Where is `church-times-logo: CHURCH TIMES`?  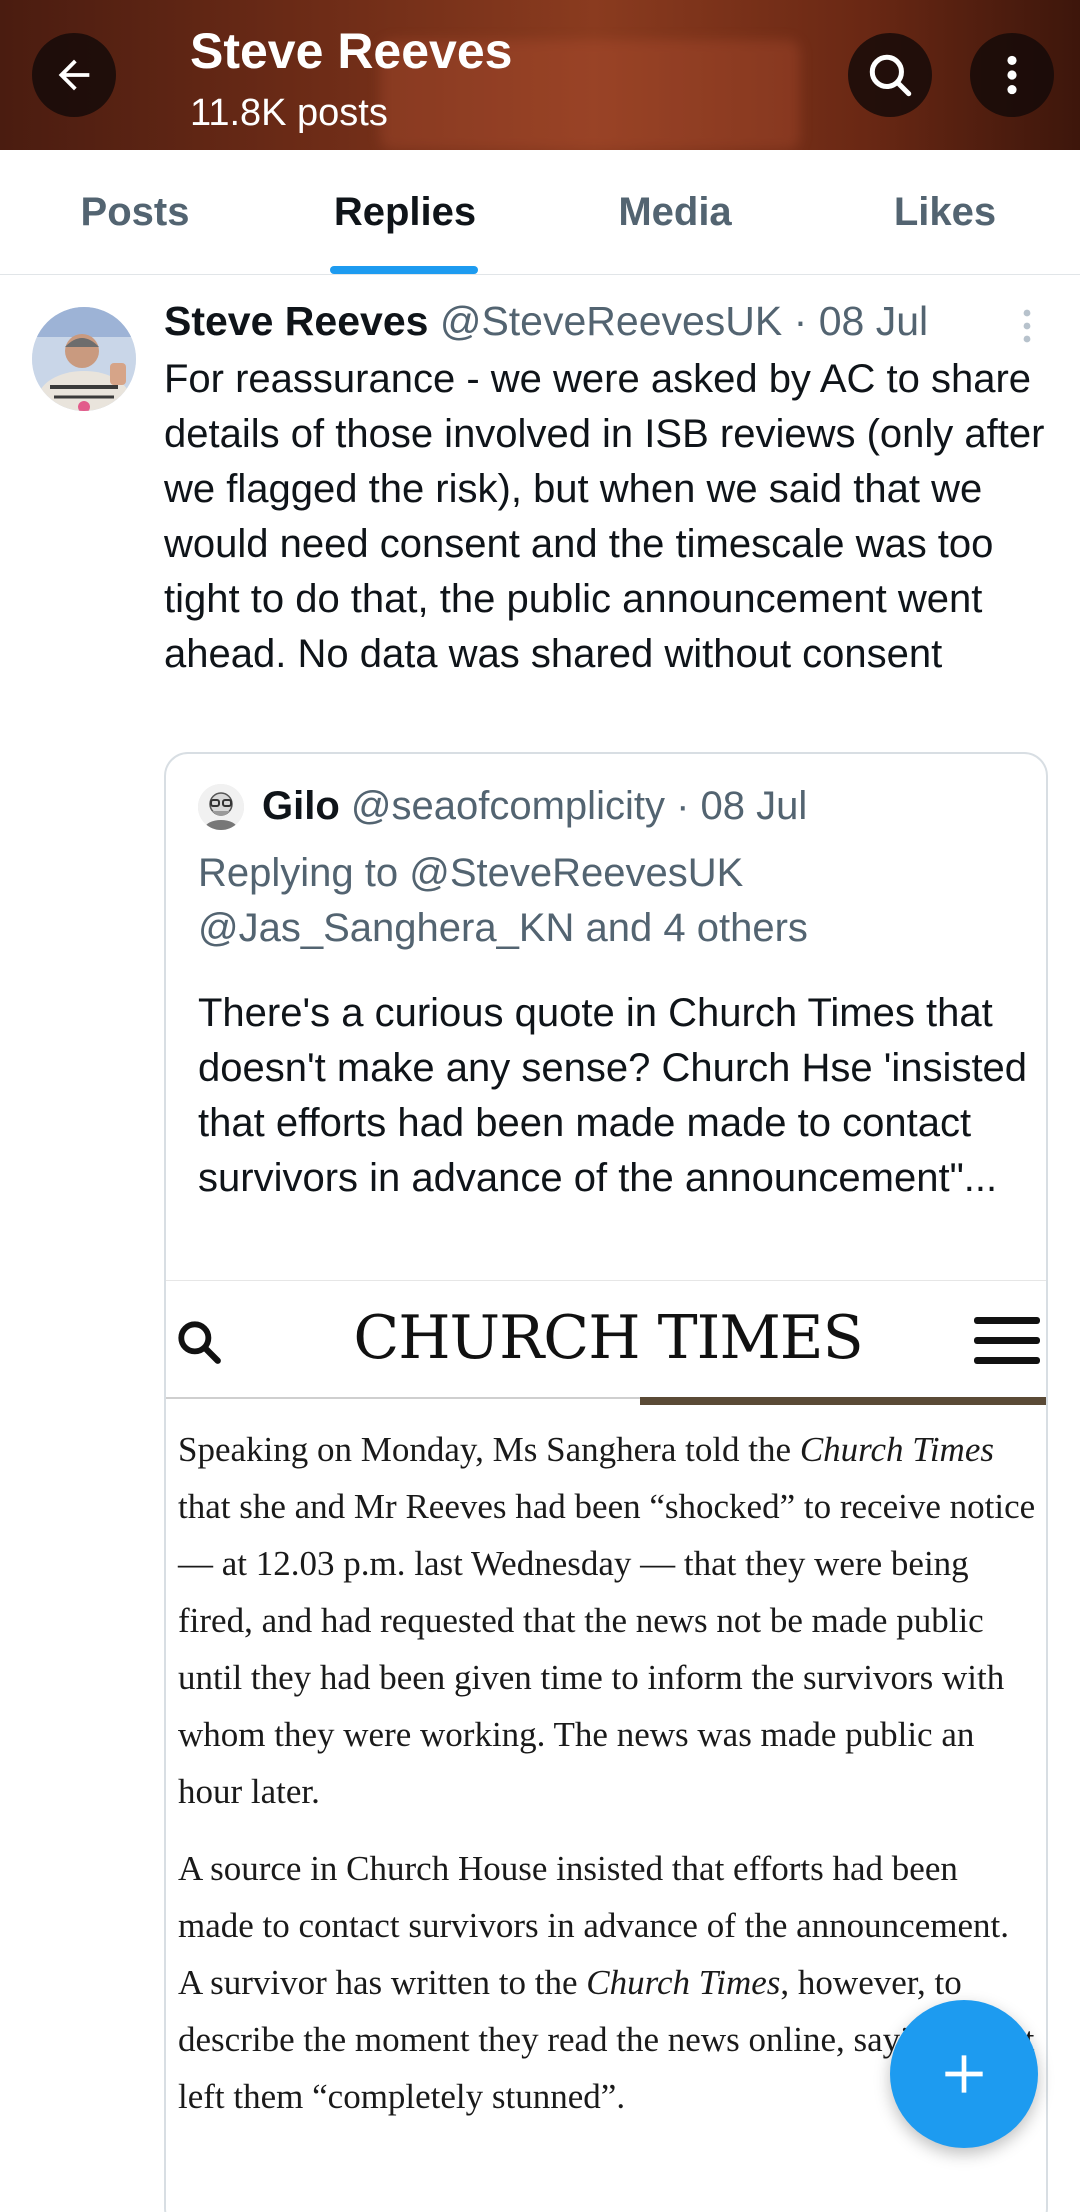 church-times-logo: CHURCH TIMES is located at coordinates (608, 1338).